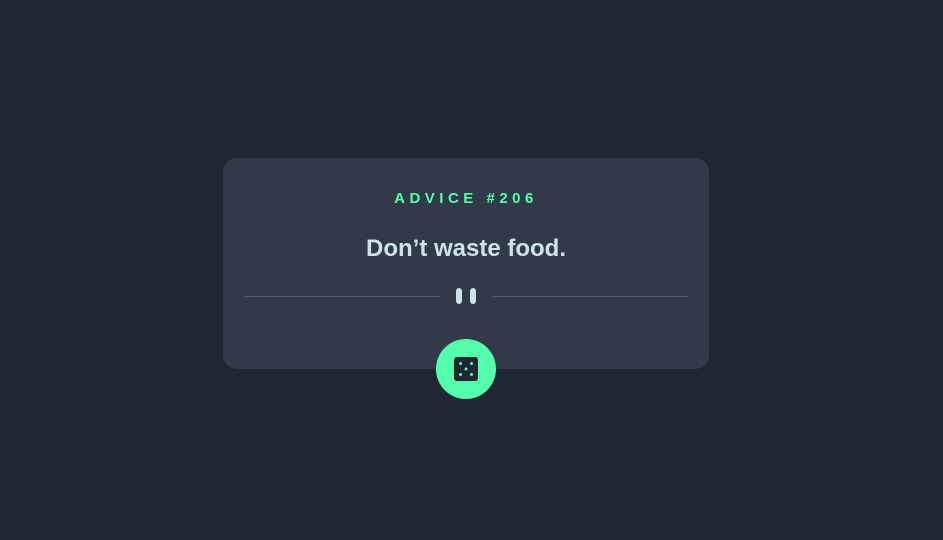 The width and height of the screenshot is (943, 540). I want to click on pattern-divider, so click(466, 296).